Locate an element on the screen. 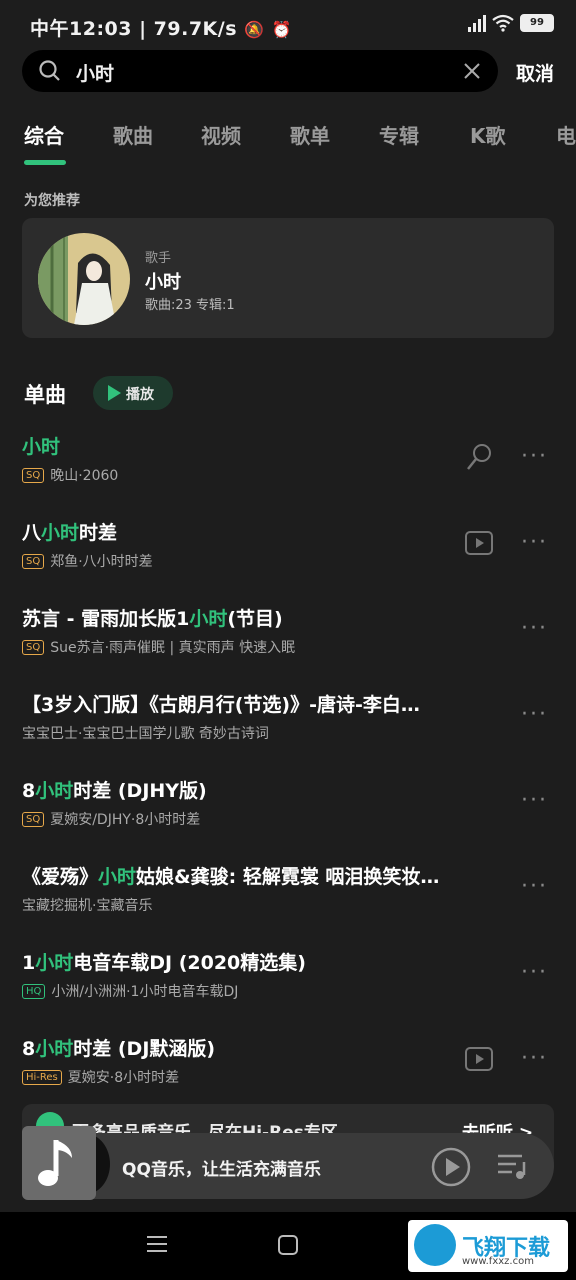 The image size is (576, 1280). mute-icon: 🔕 is located at coordinates (254, 29).